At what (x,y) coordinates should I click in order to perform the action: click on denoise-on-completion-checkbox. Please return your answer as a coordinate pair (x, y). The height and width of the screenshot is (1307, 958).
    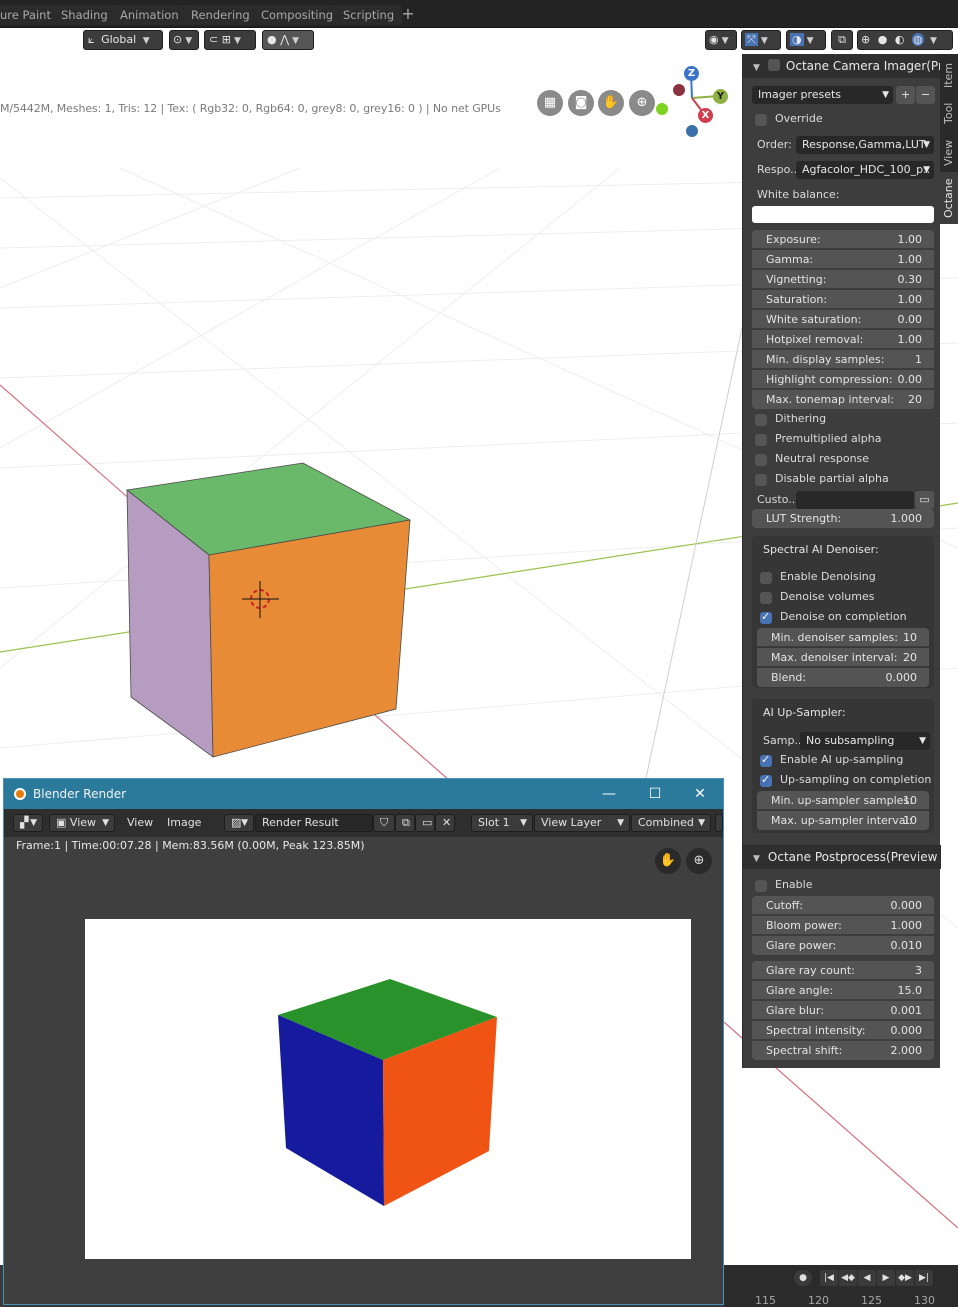
    Looking at the image, I should click on (766, 617).